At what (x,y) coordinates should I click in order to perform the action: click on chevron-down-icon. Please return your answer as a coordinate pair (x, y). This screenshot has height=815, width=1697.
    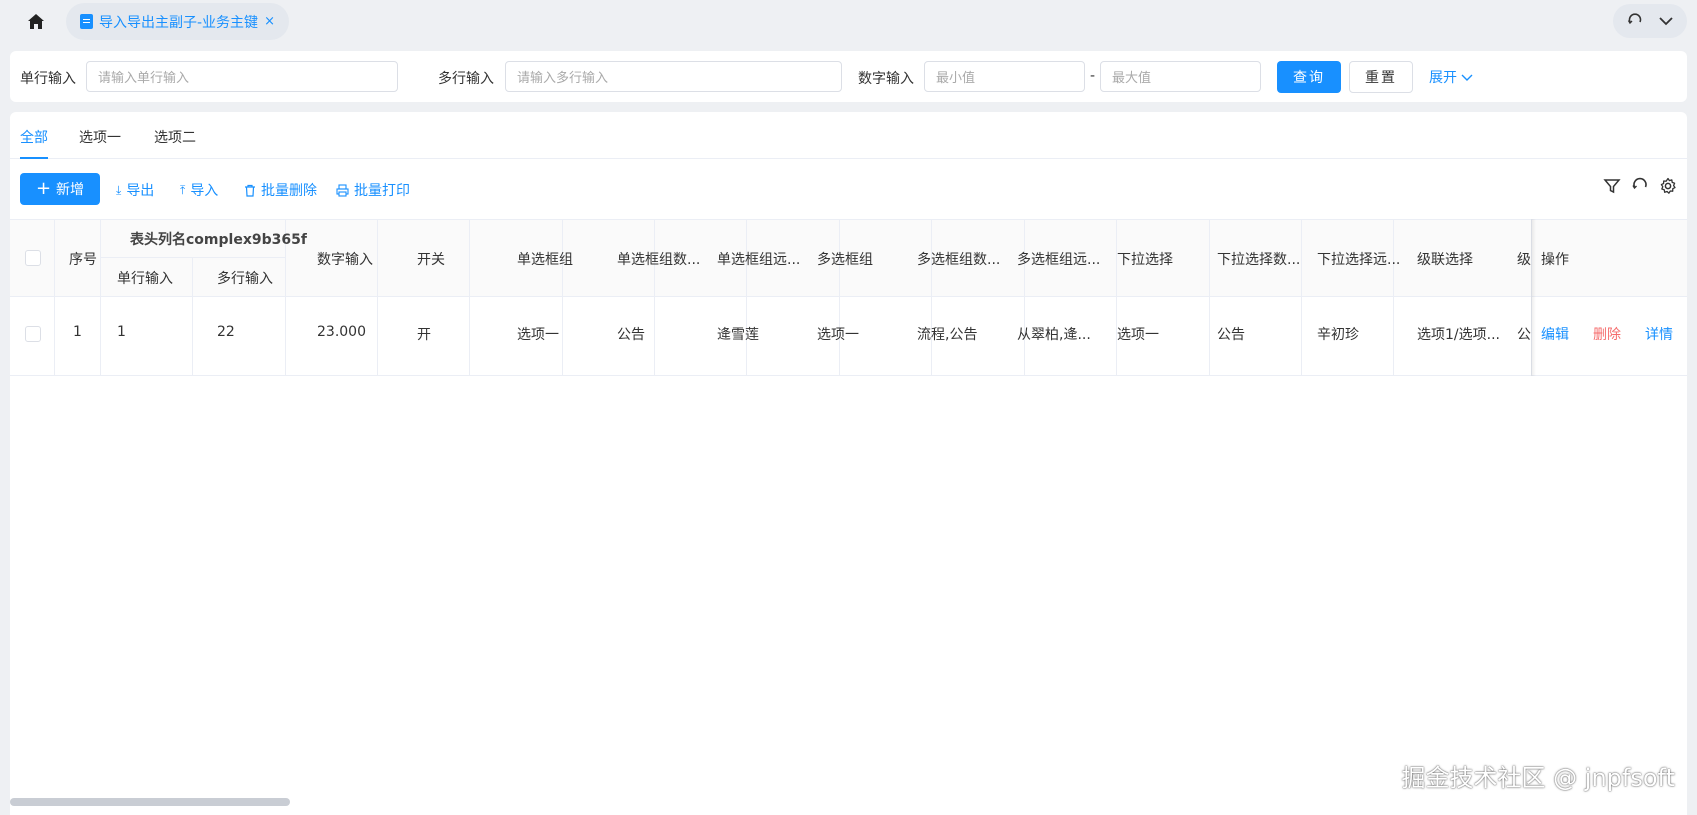
    Looking at the image, I should click on (1666, 21).